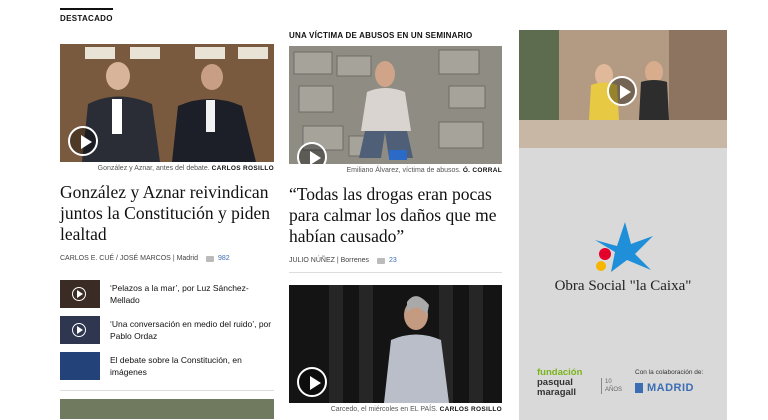 Image resolution: width=768 pixels, height=420 pixels. I want to click on photo-caption: Carcedo, el miércoles en EL PAÍS., so click(384, 409).